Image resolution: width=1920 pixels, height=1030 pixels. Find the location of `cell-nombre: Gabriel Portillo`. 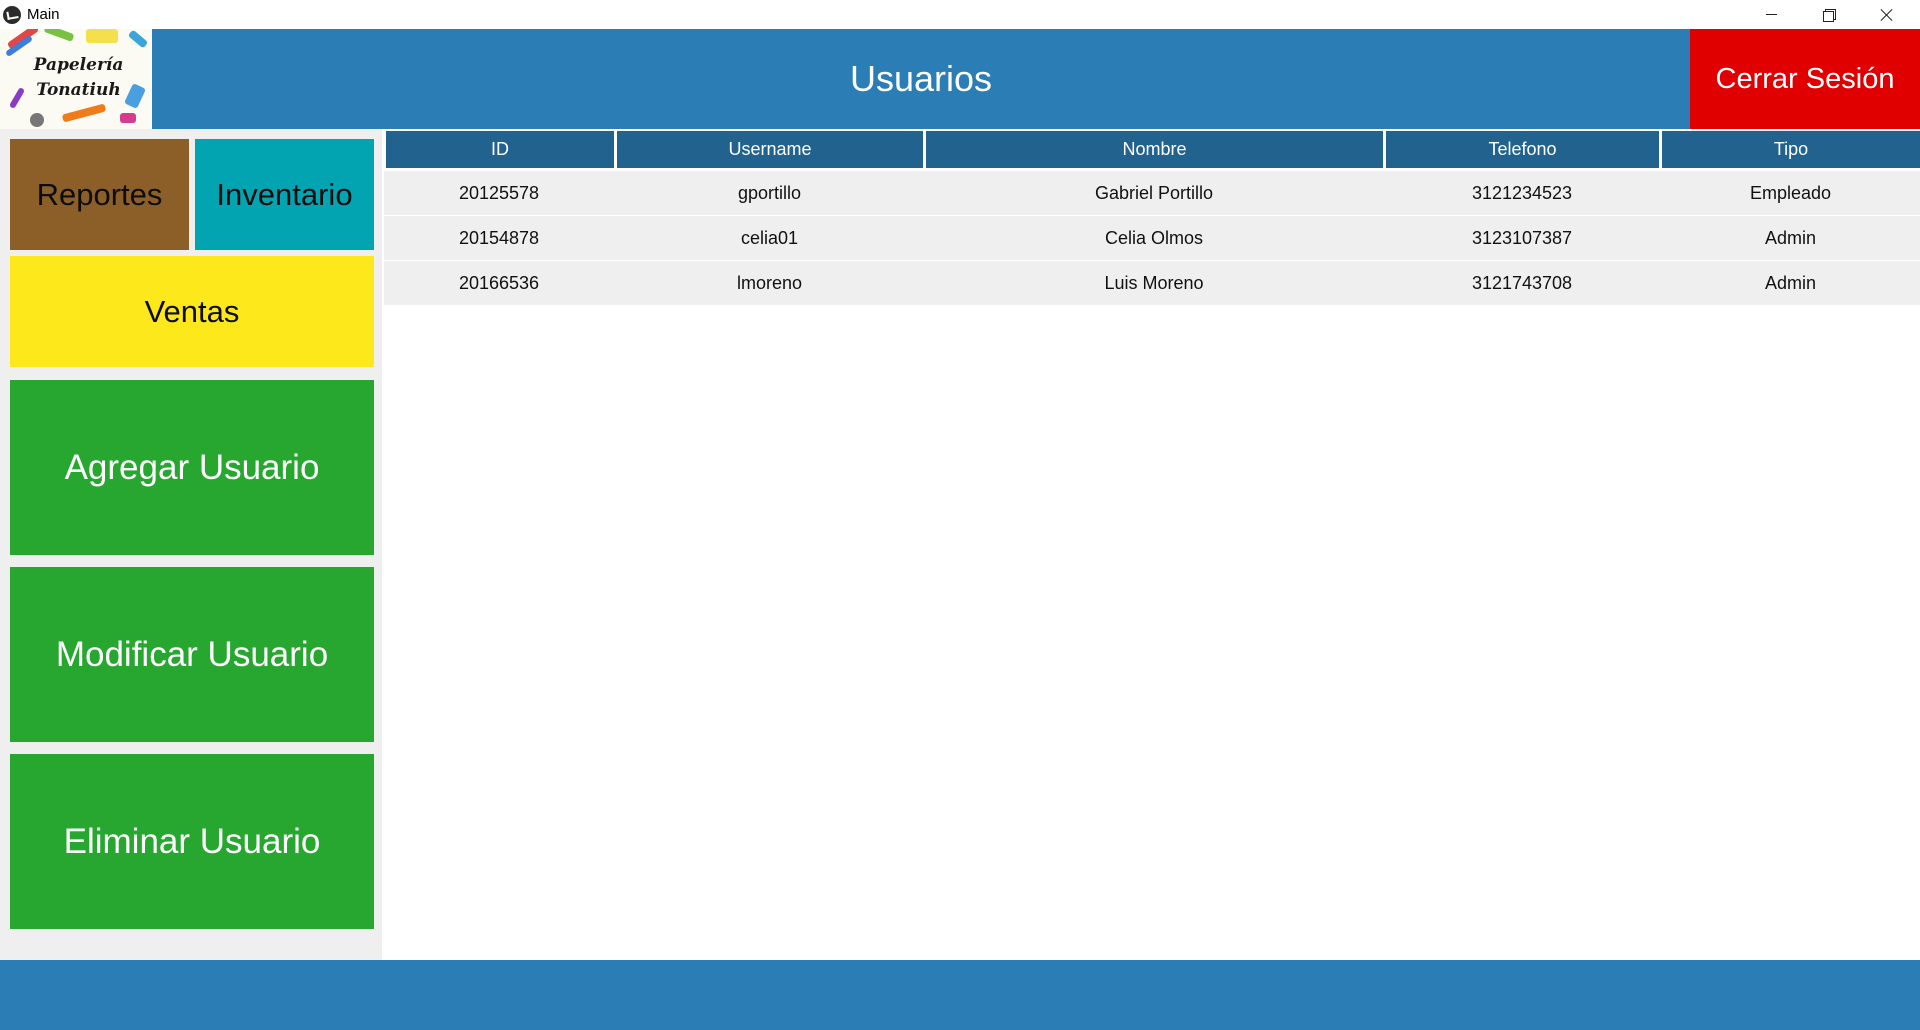

cell-nombre: Gabriel Portillo is located at coordinates (1154, 193).